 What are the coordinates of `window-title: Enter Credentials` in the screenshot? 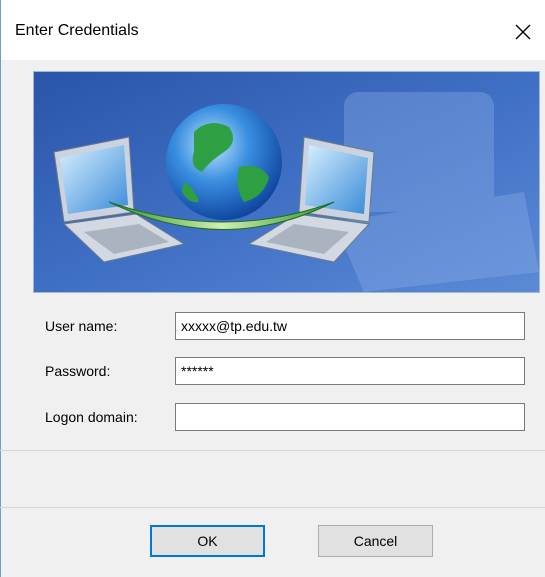 It's located at (77, 30).